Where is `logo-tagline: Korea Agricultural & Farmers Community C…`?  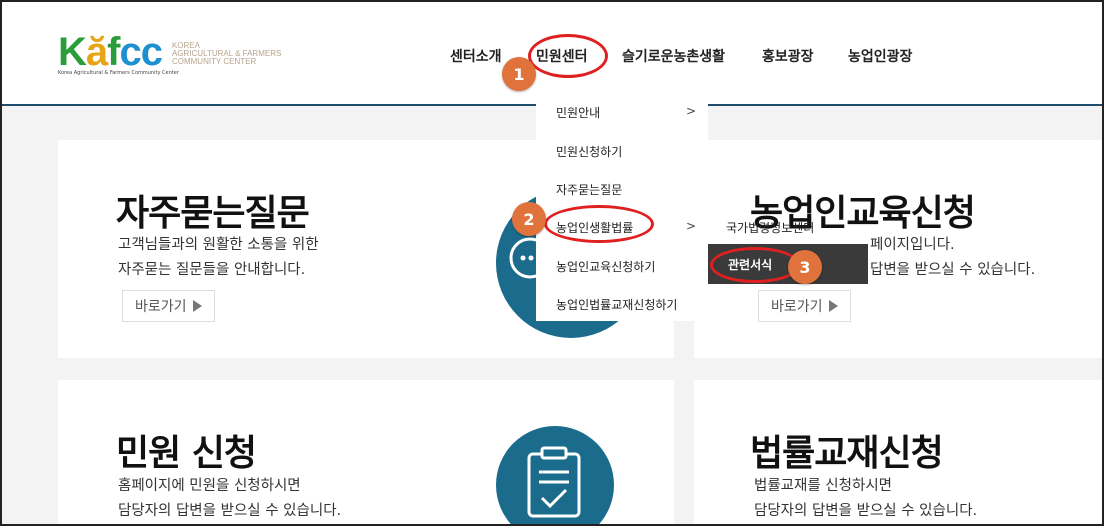 logo-tagline: Korea Agricultural & Farmers Community C… is located at coordinates (118, 73).